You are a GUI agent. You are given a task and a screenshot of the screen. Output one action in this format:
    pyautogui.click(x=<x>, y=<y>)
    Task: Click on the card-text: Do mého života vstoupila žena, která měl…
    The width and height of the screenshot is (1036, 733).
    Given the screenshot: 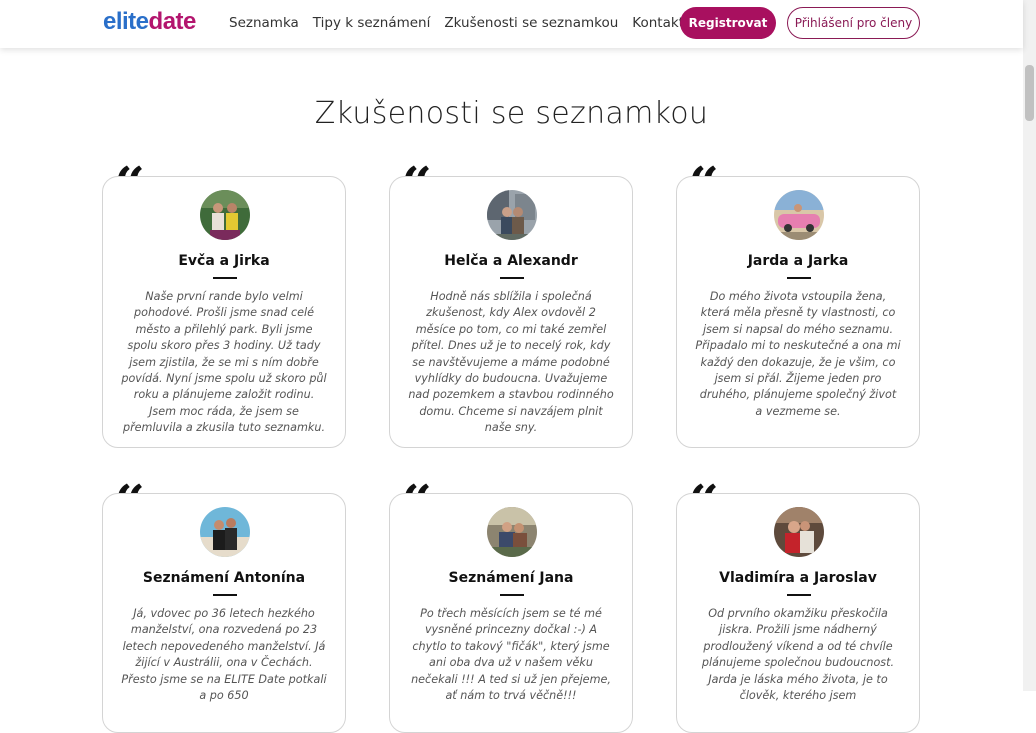 What is the action you would take?
    pyautogui.click(x=798, y=354)
    